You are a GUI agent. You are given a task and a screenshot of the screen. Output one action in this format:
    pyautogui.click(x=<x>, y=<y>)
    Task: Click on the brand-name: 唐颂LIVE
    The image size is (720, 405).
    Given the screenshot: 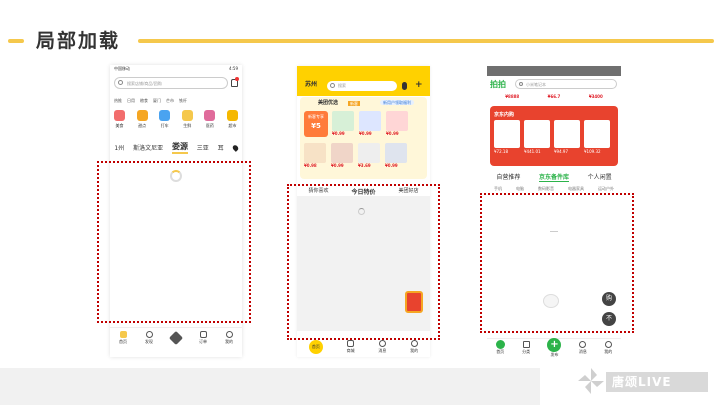 What is the action you would take?
    pyautogui.click(x=642, y=382)
    